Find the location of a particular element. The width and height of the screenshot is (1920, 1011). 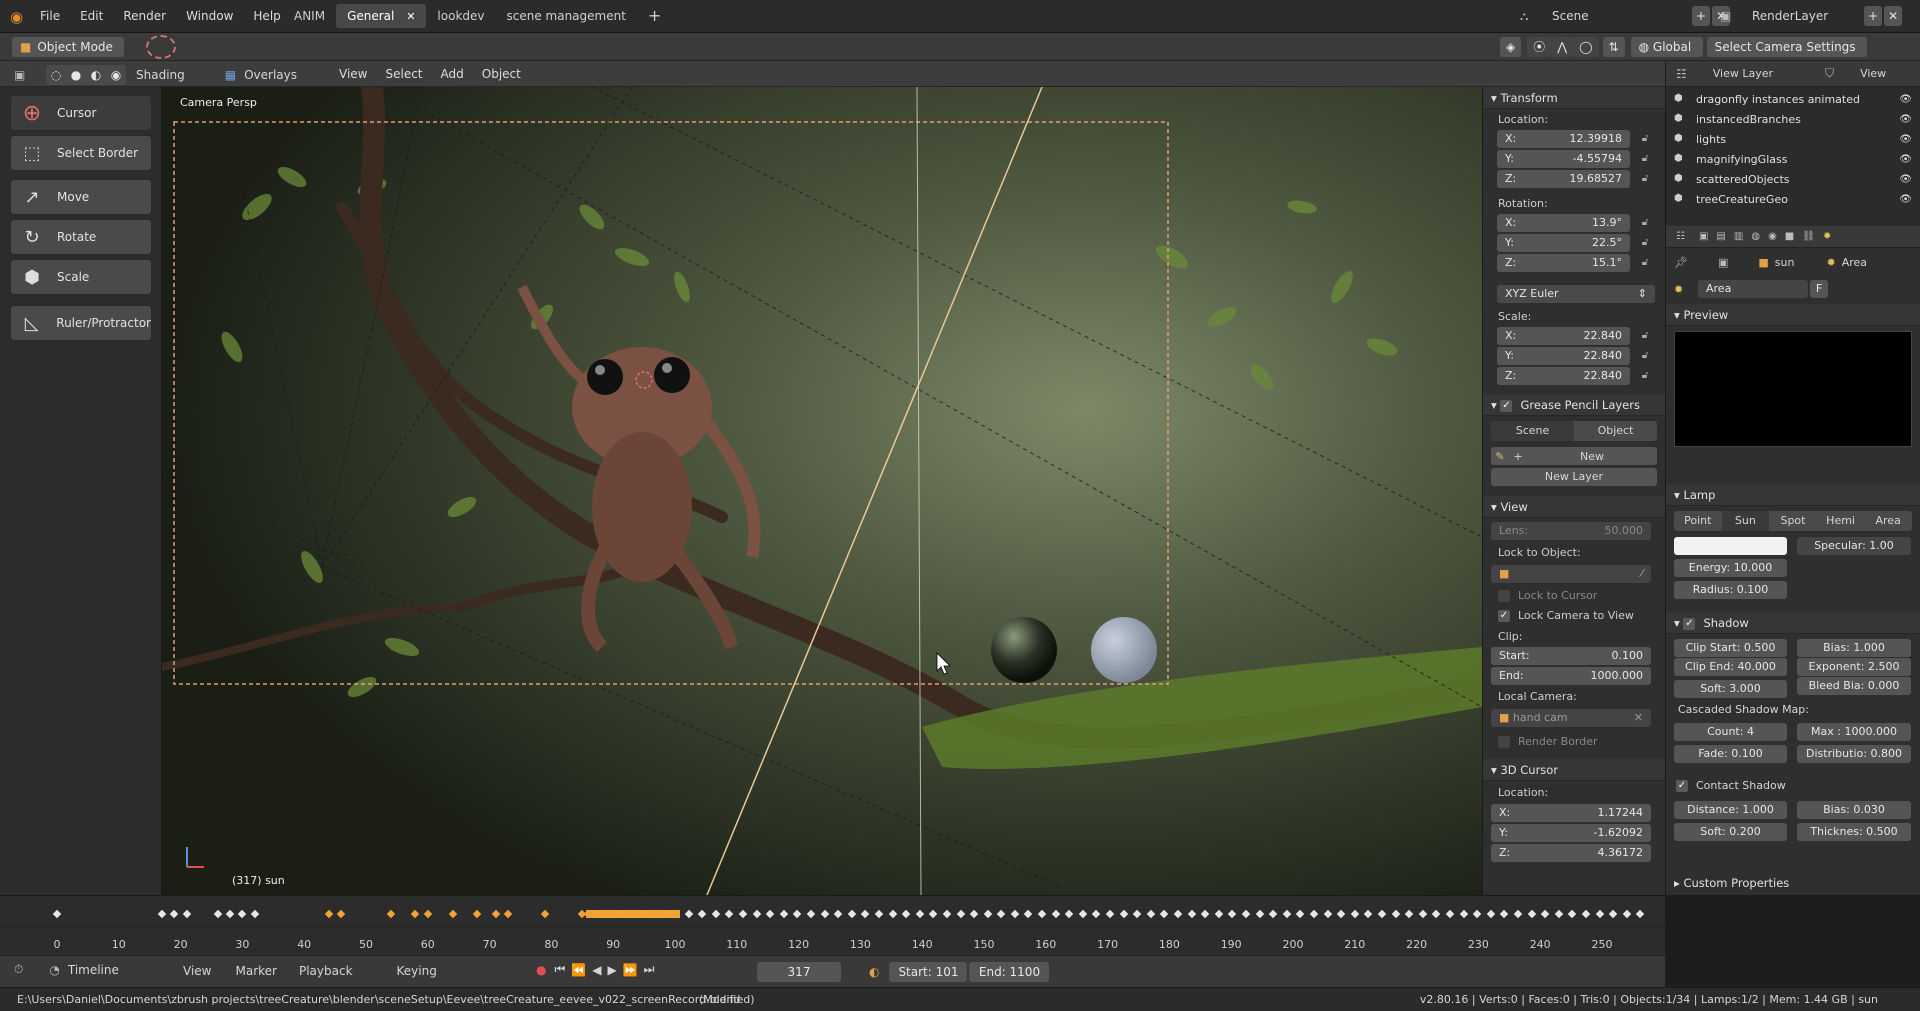

fake-user-button: F is located at coordinates (1819, 289).